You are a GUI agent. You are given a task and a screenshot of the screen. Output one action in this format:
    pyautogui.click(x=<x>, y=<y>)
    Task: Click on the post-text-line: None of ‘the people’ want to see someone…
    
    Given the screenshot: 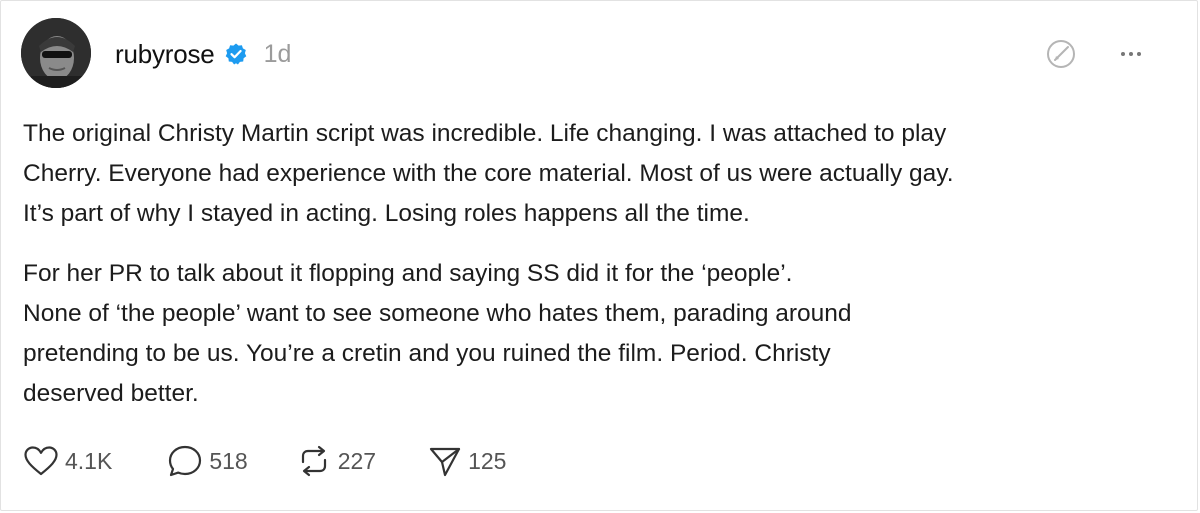 What is the action you would take?
    pyautogui.click(x=437, y=313)
    